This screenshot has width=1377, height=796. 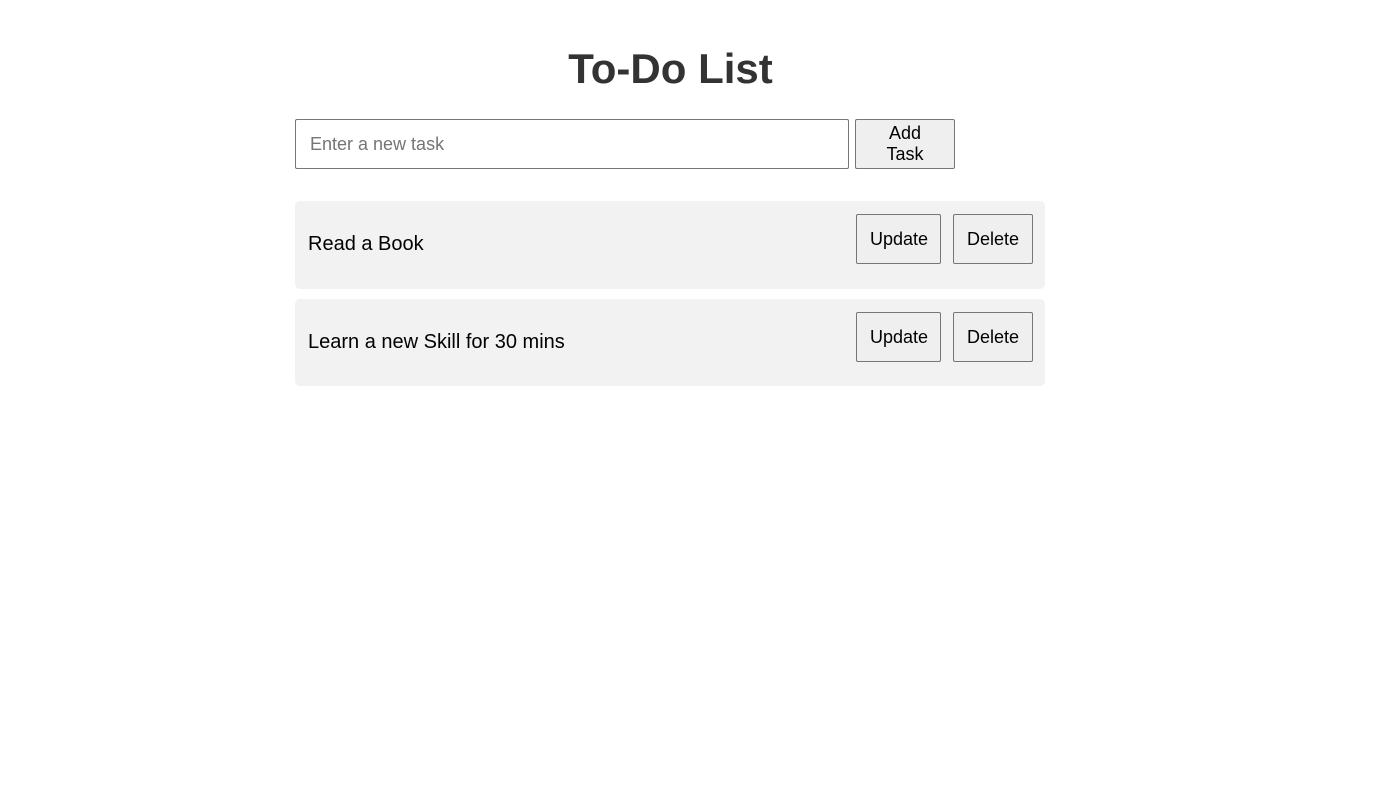 What do you see at coordinates (436, 342) in the screenshot?
I see `task-text: Learn a new Skill for 30 mins` at bounding box center [436, 342].